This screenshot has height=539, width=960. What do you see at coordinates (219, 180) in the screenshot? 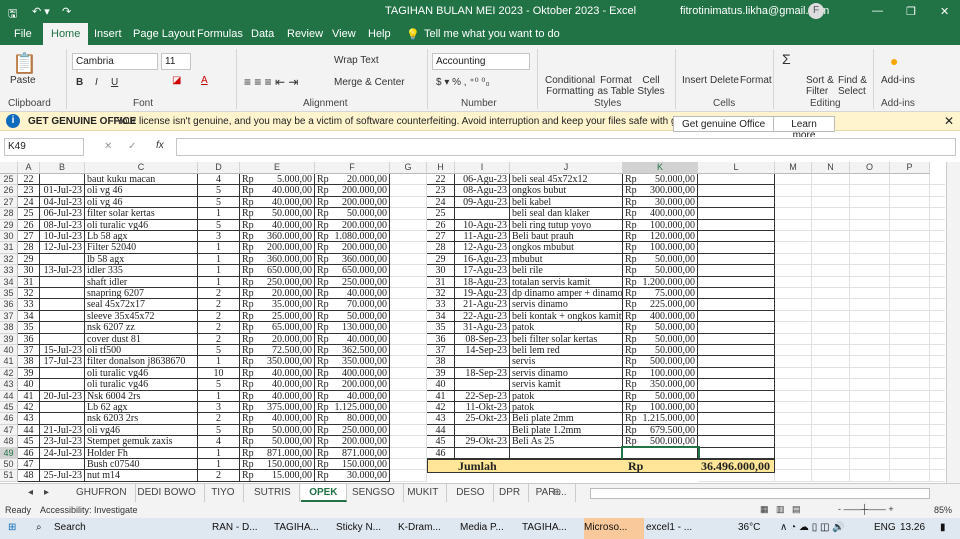
I see `cell: 4` at bounding box center [219, 180].